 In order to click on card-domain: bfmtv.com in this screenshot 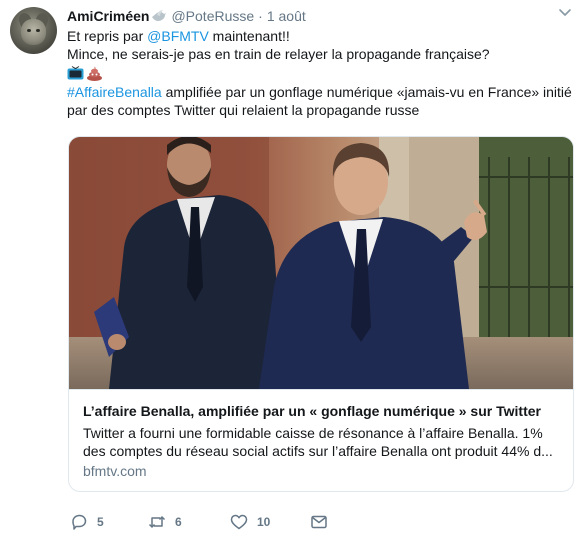, I will do `click(115, 471)`.